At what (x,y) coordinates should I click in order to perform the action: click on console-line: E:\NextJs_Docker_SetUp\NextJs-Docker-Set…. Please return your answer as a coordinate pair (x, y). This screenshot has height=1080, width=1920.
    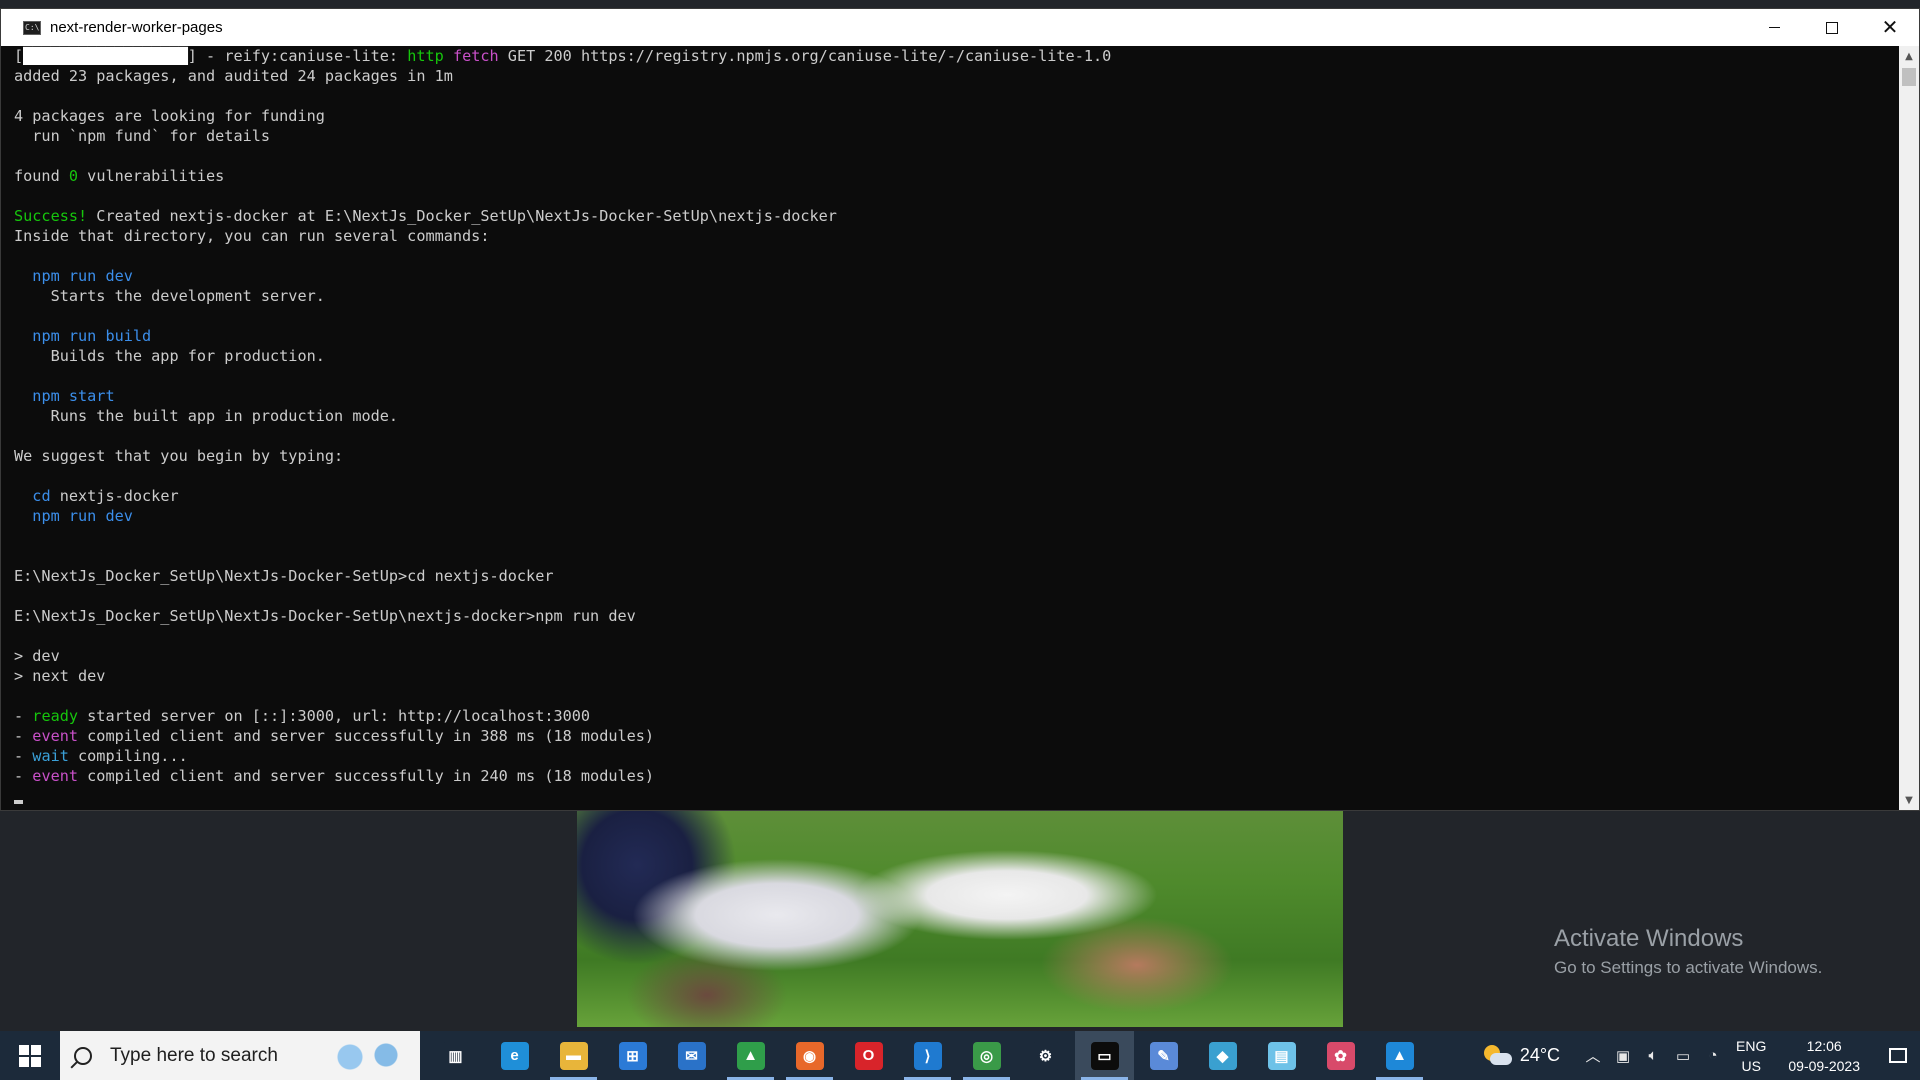
    Looking at the image, I should click on (956, 616).